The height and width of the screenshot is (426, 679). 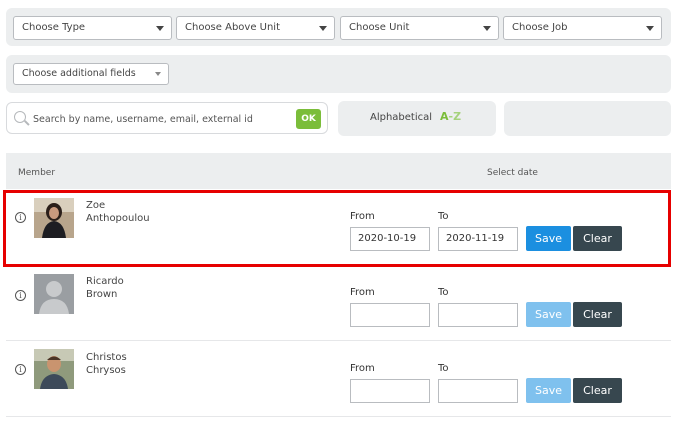 I want to click on az-z: Z, so click(x=457, y=116).